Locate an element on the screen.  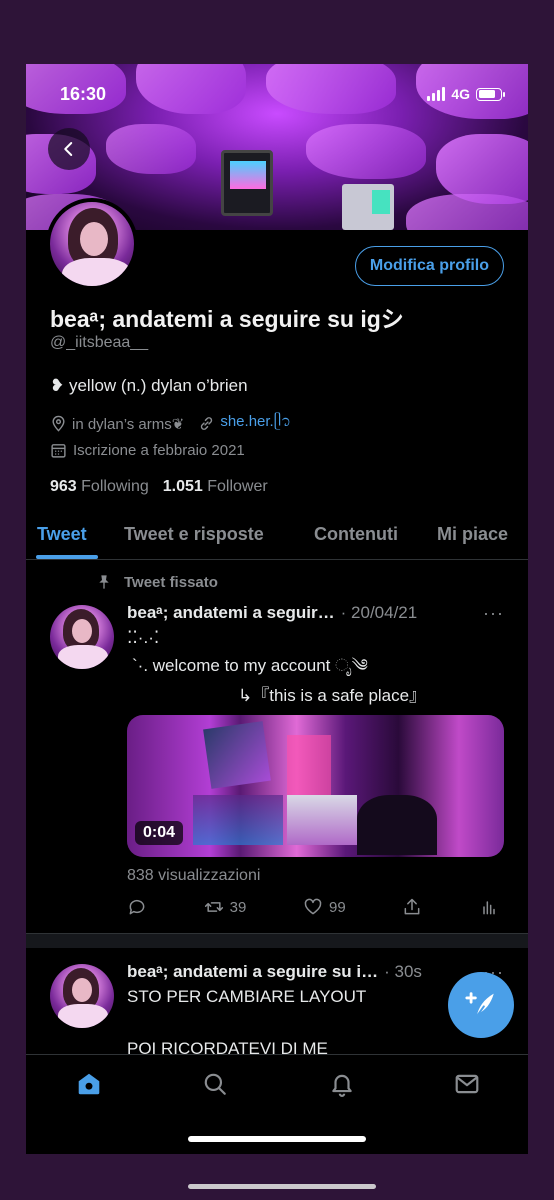
share-button is located at coordinates (412, 907).